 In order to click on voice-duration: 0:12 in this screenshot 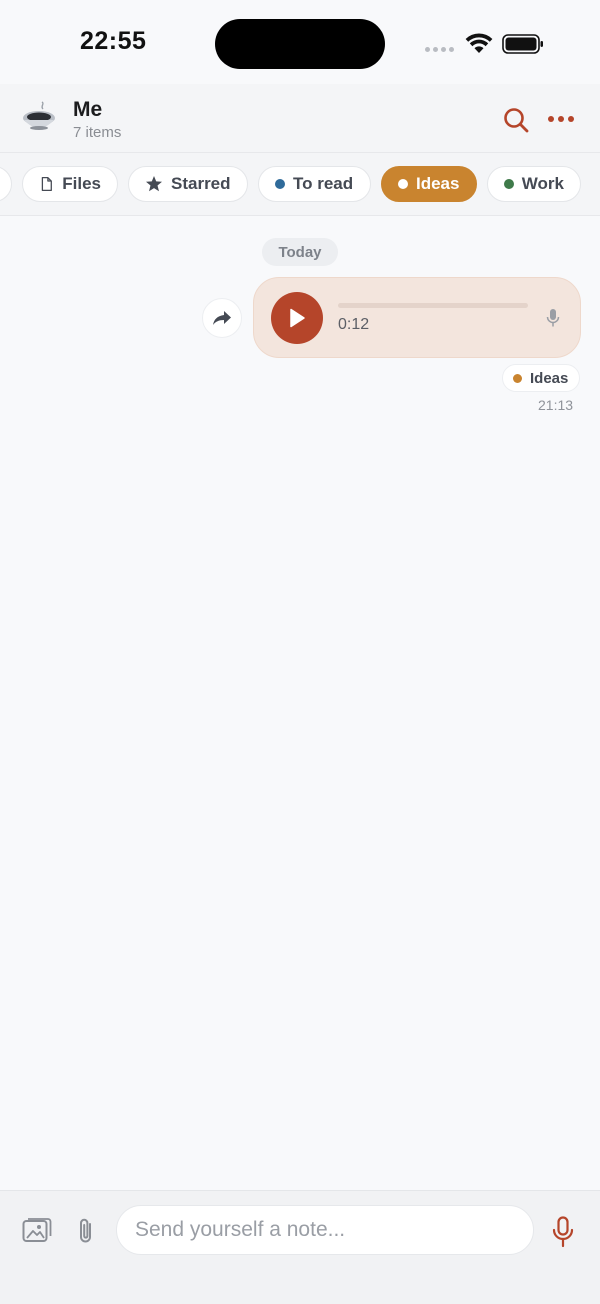, I will do `click(354, 324)`.